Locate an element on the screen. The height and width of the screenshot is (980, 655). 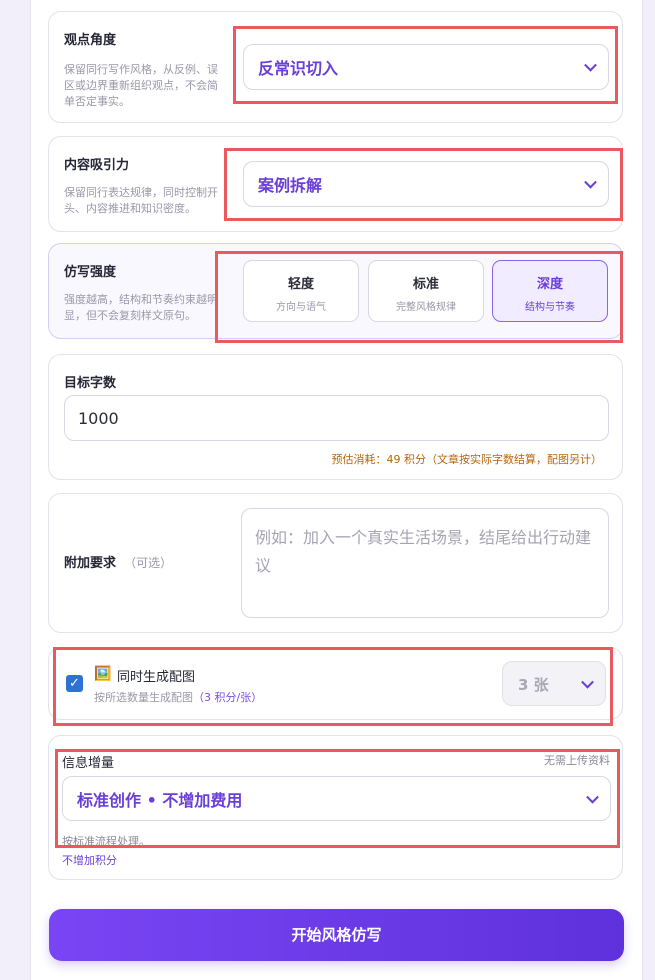
viewpoint-desc: 保留同行写作风格，从反例、误区或边界重新组织观点，不会简单否定事实。 is located at coordinates (141, 85).